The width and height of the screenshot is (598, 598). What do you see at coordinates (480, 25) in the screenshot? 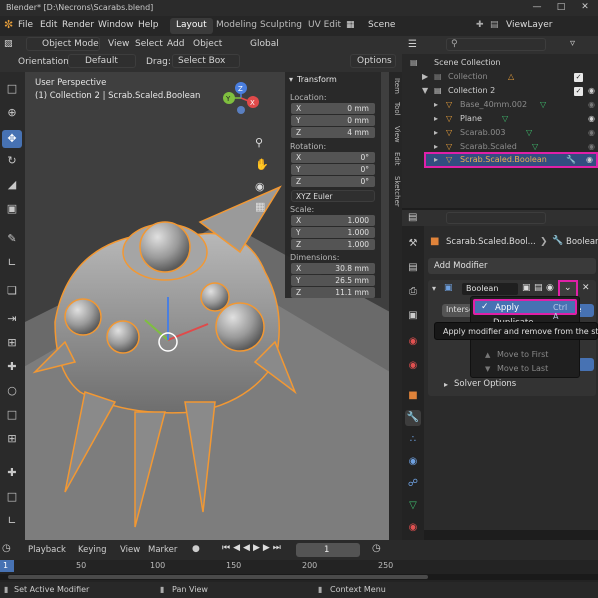
I see `add-scene-icon: ✚` at bounding box center [480, 25].